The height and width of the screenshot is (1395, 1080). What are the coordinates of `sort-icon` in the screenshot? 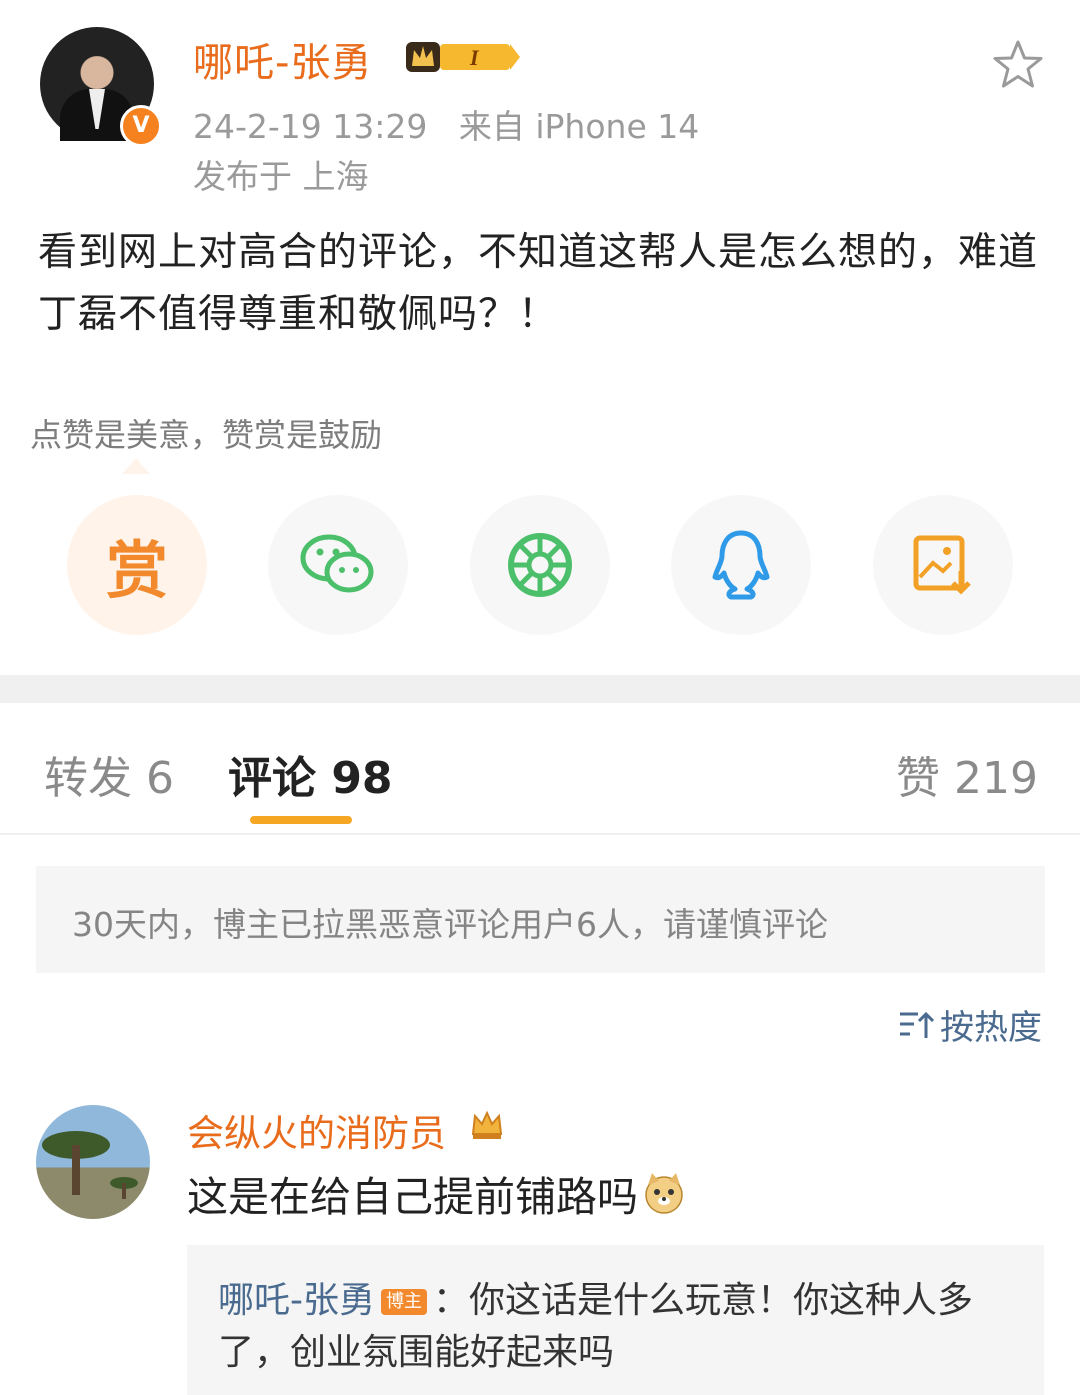 It's located at (917, 1024).